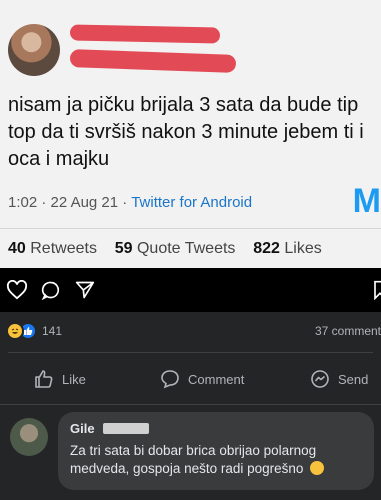  I want to click on tweet-source-link: Twitter for Android, so click(191, 202).